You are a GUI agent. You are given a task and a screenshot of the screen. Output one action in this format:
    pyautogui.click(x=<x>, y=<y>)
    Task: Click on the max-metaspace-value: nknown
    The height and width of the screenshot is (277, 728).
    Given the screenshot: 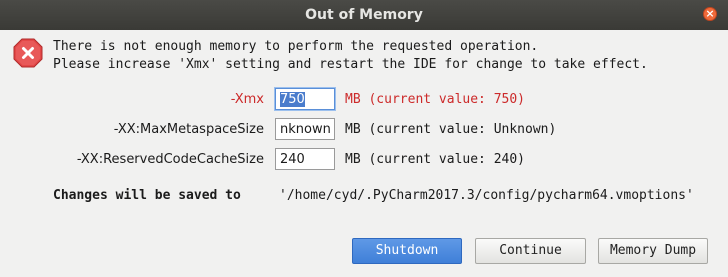 What is the action you would take?
    pyautogui.click(x=305, y=129)
    